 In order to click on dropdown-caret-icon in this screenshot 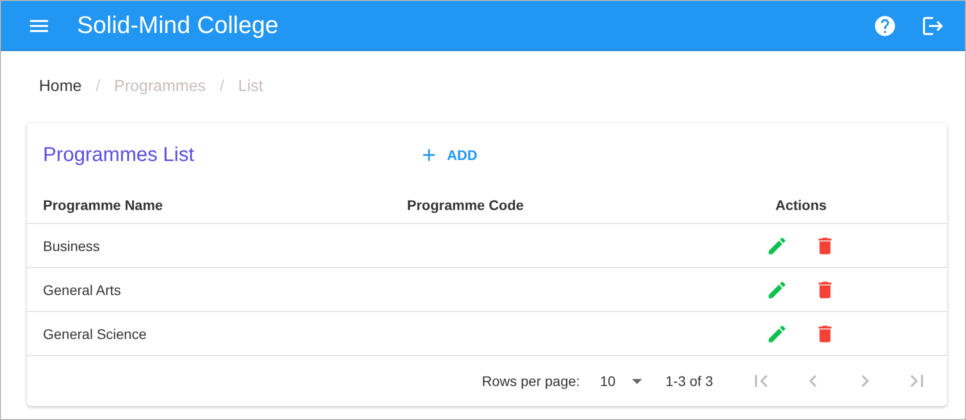, I will do `click(637, 381)`.